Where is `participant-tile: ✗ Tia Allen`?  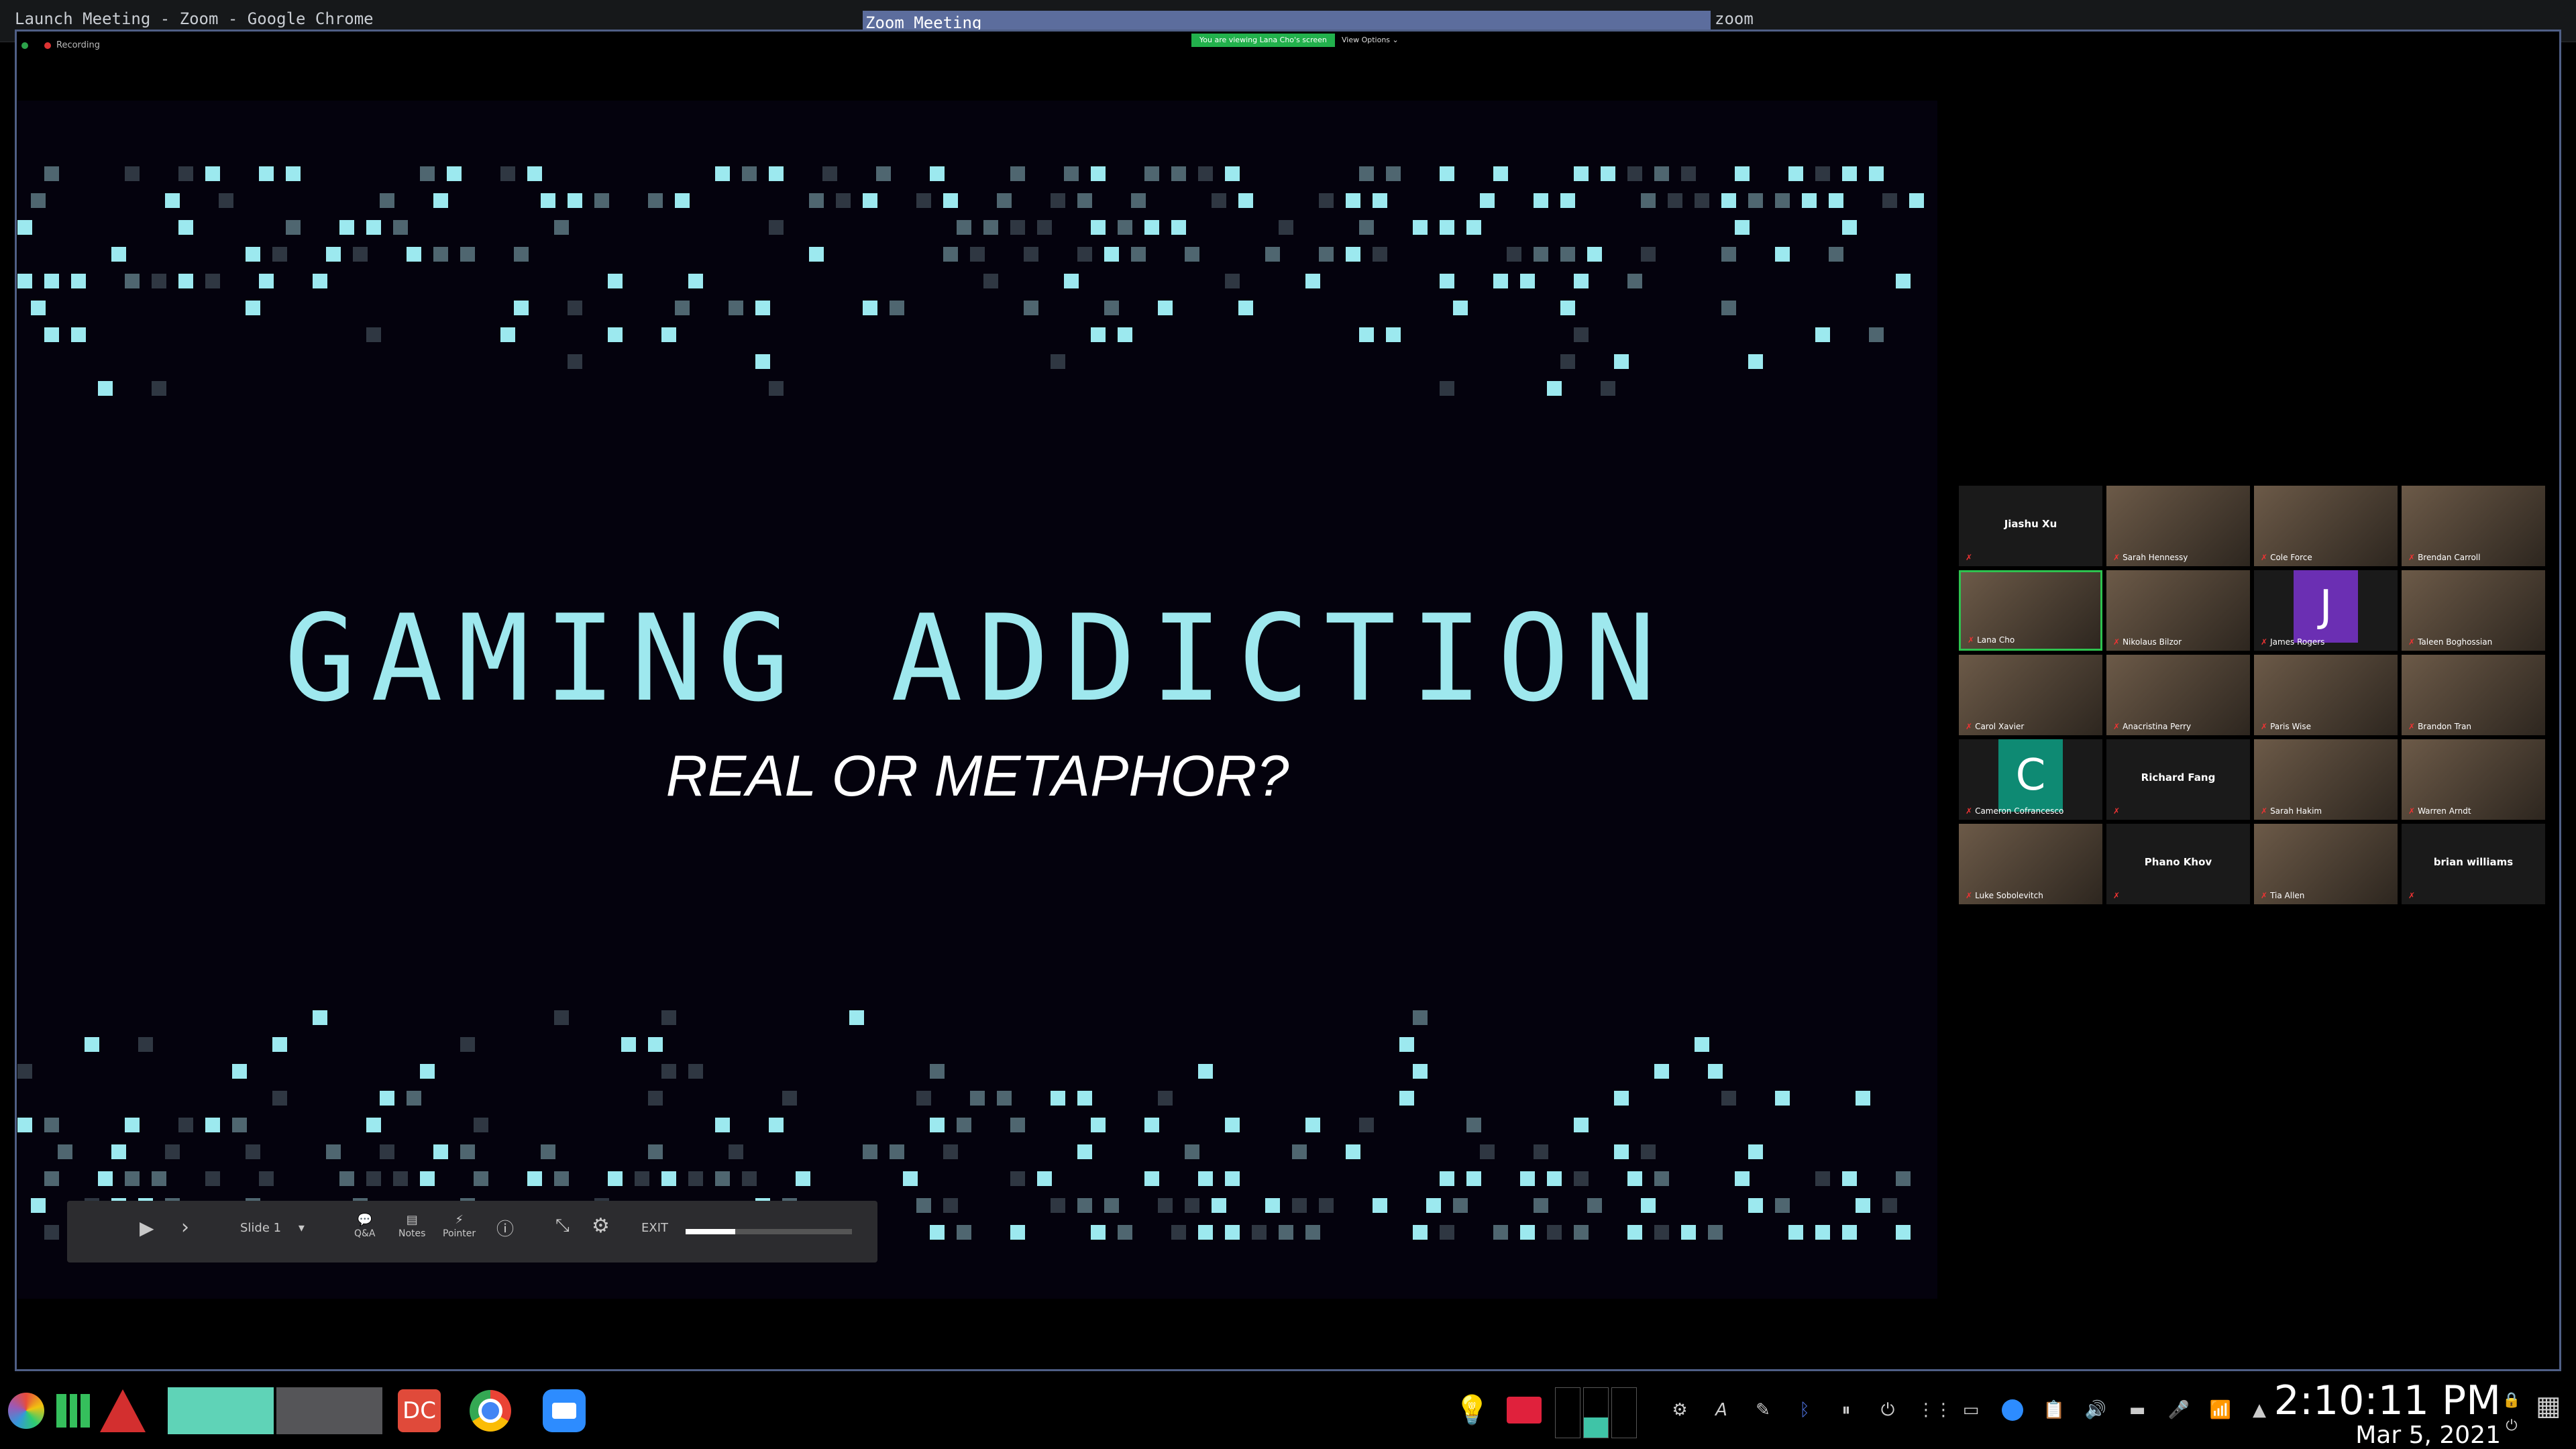
participant-tile: ✗ Tia Allen is located at coordinates (2326, 864).